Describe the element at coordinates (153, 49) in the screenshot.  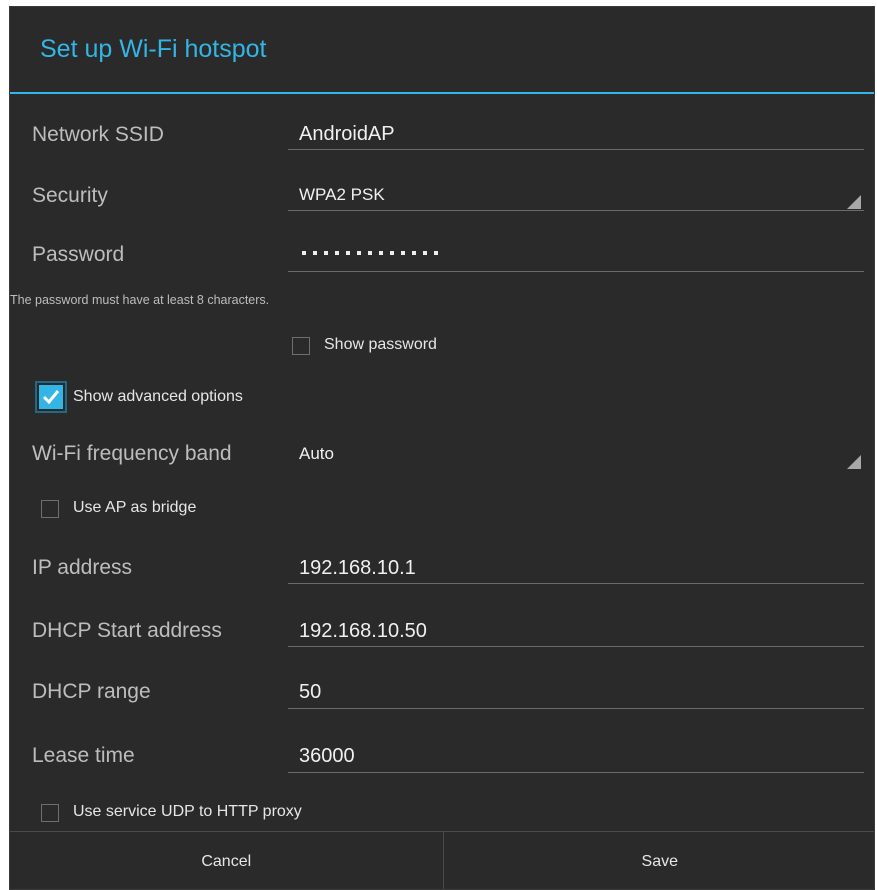
I see `dialog-title: Set up Wi-Fi hotspot` at that location.